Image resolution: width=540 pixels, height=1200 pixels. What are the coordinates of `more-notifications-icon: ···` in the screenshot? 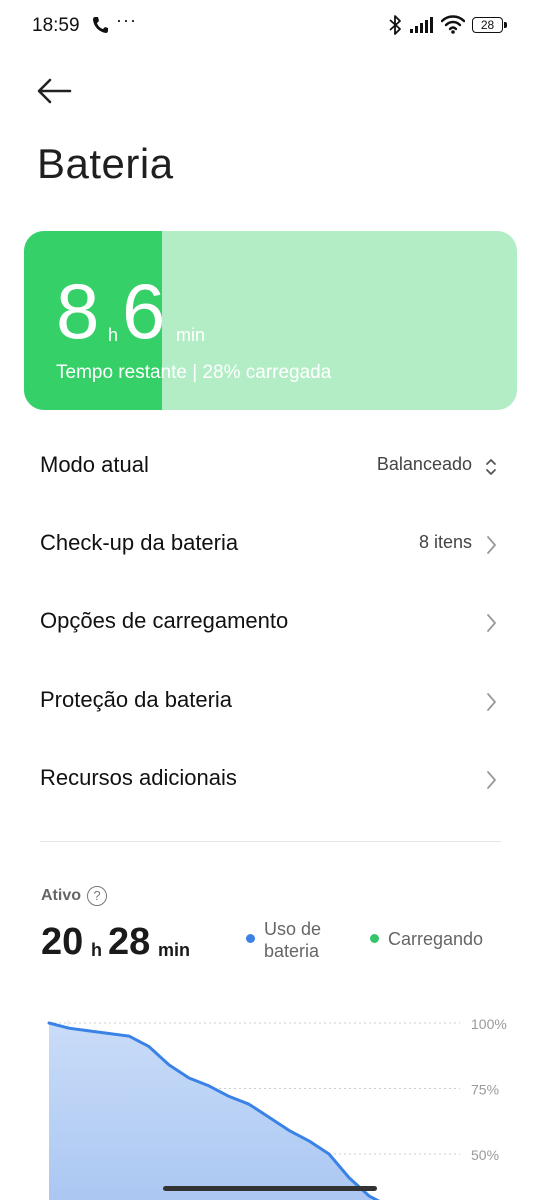 It's located at (126, 20).